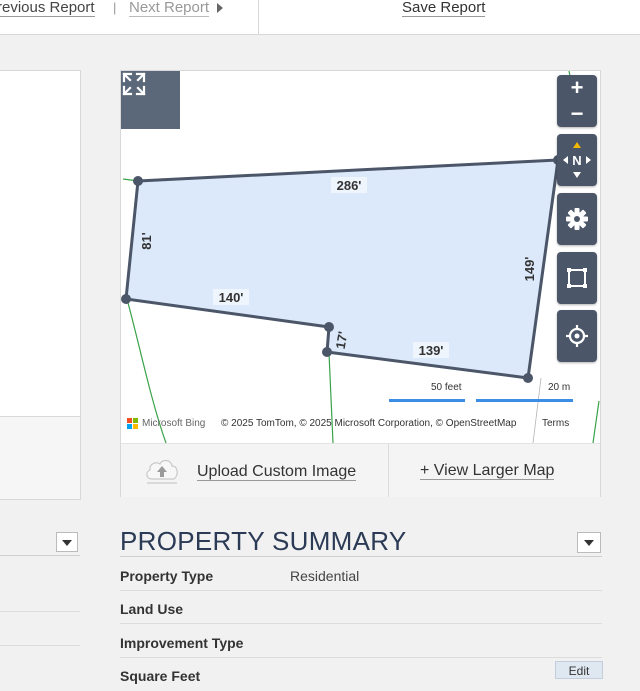 This screenshot has width=640, height=691. I want to click on edge-label-left: 81', so click(146, 241).